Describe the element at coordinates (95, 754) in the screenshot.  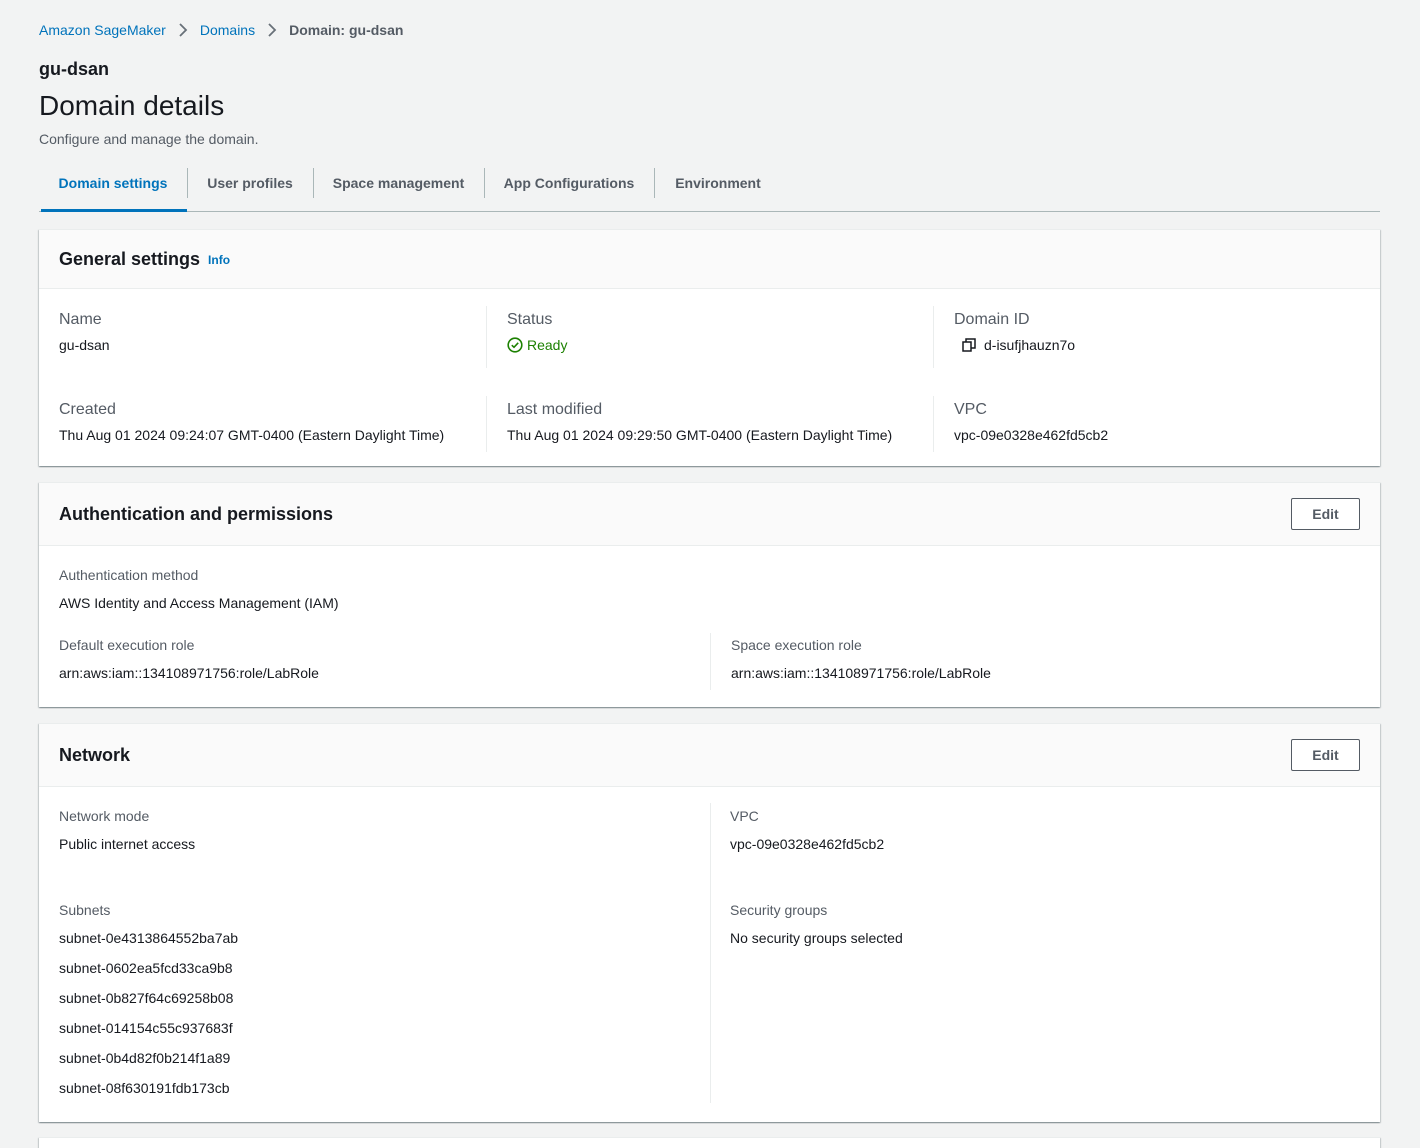
I see `network-title: Network` at that location.